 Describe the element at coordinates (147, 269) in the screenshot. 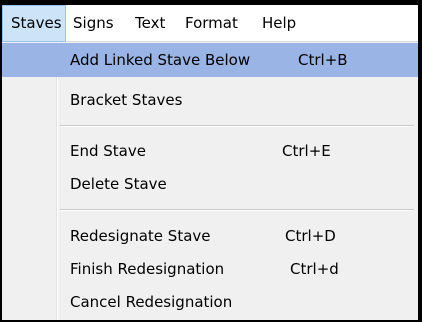

I see `menu-item-label: Finish Redesignation` at that location.